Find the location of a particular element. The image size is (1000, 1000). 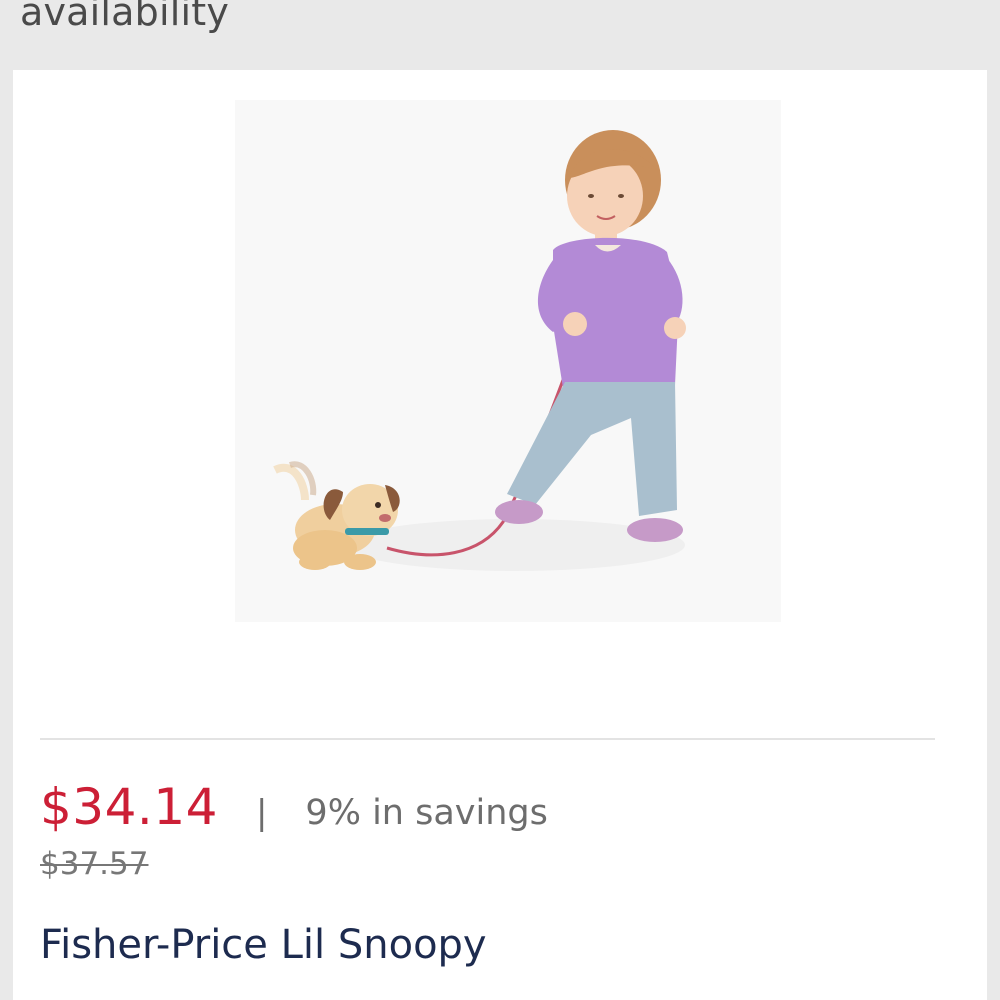

current-price: $34.14 is located at coordinates (129, 807).